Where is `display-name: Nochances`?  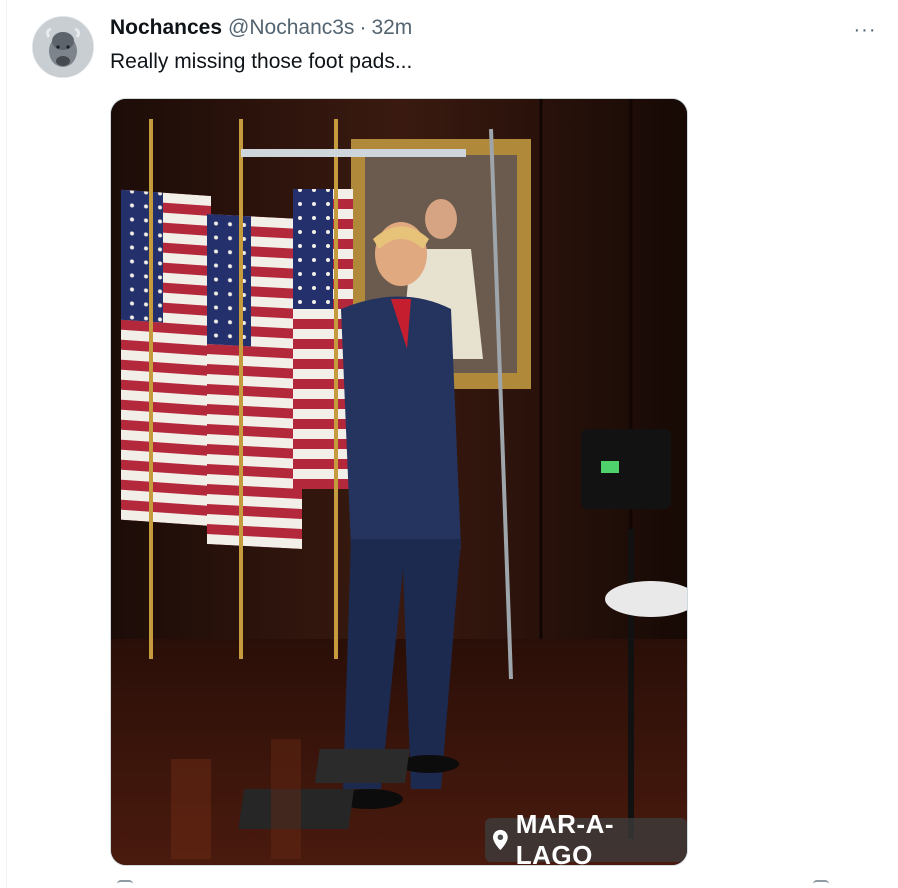
display-name: Nochances is located at coordinates (166, 28).